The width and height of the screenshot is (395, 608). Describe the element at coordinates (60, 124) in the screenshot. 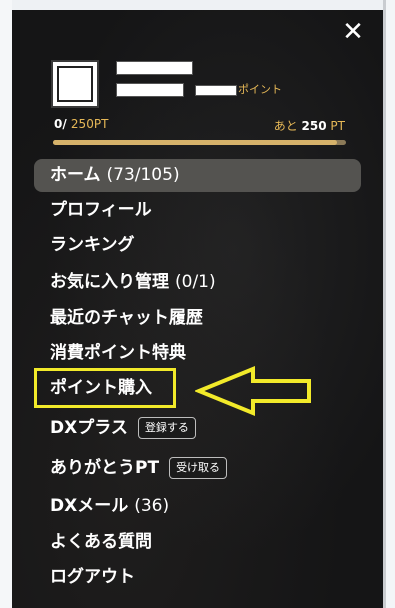

I see `points-current-value: 0/` at that location.